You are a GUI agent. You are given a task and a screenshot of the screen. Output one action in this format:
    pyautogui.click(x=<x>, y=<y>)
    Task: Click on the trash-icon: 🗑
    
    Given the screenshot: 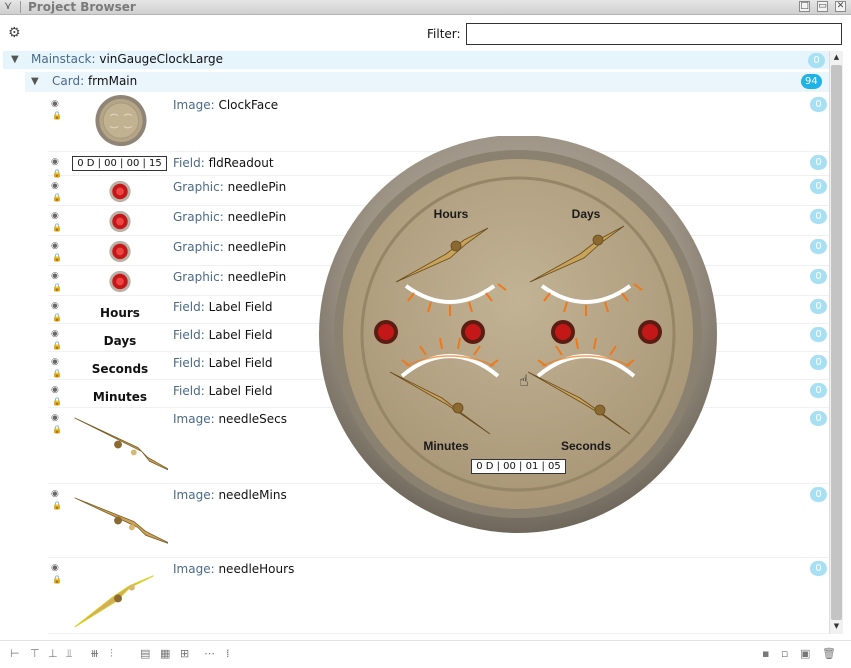 What is the action you would take?
    pyautogui.click(x=829, y=653)
    